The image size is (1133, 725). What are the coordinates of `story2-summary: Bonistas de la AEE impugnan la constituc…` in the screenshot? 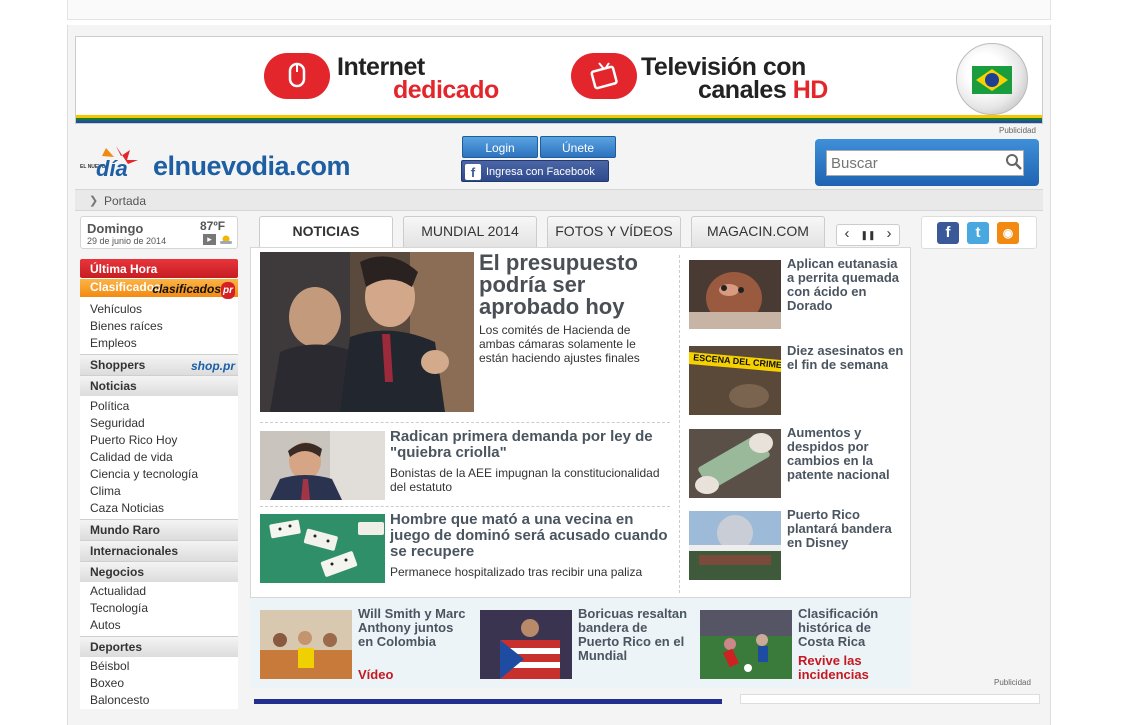 It's located at (525, 480).